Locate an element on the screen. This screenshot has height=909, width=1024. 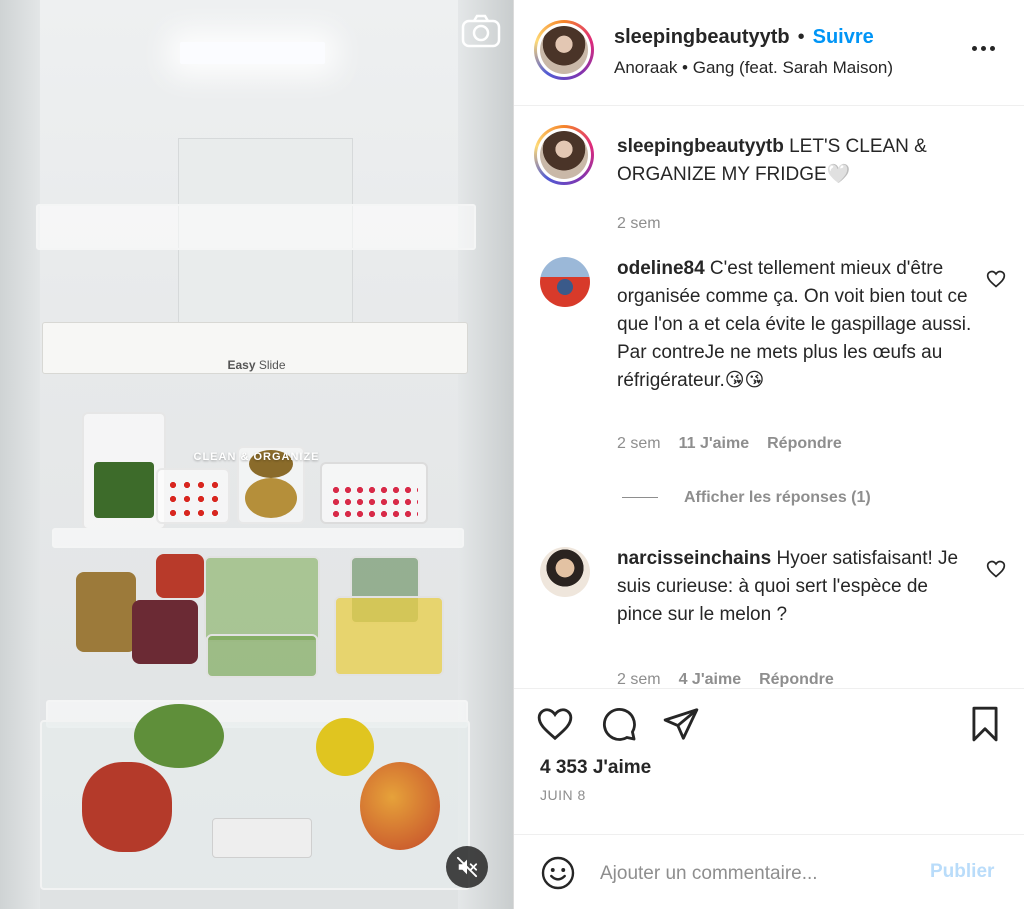
comment-likes: 4 J'aime is located at coordinates (710, 679).